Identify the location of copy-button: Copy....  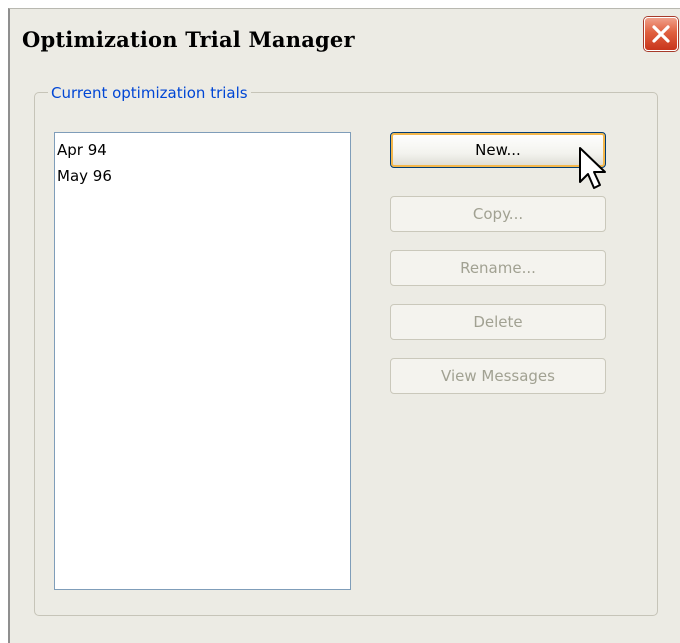
(498, 214).